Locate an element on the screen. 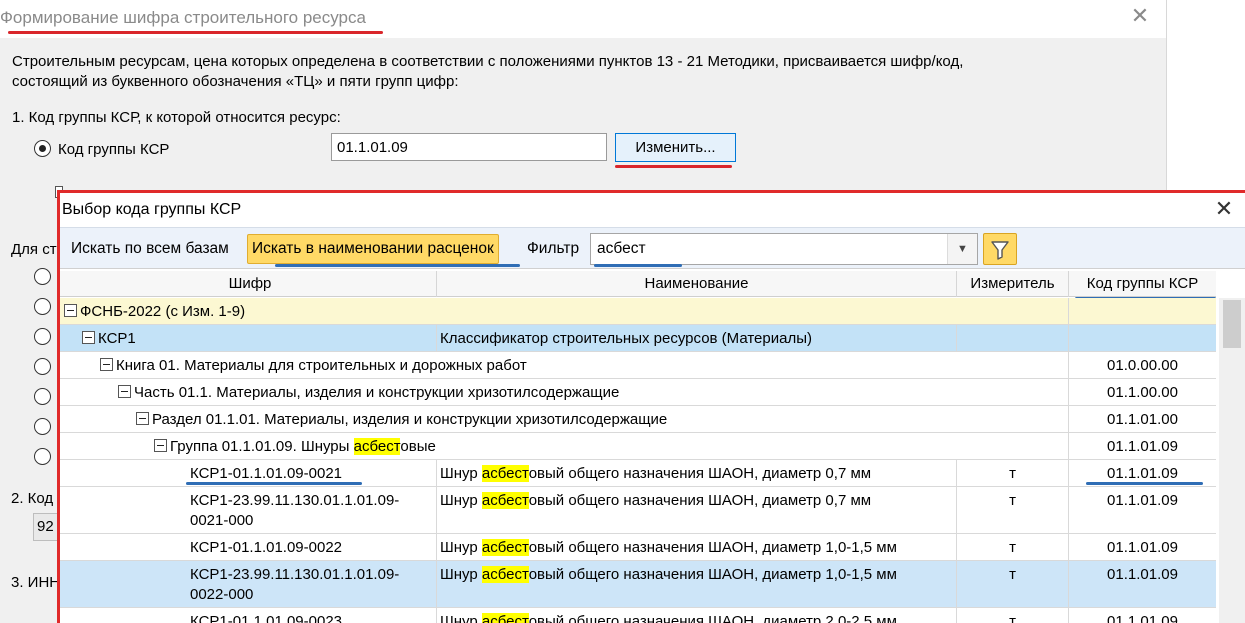 The width and height of the screenshot is (1245, 623). filter-combobox: ▼ is located at coordinates (784, 249).